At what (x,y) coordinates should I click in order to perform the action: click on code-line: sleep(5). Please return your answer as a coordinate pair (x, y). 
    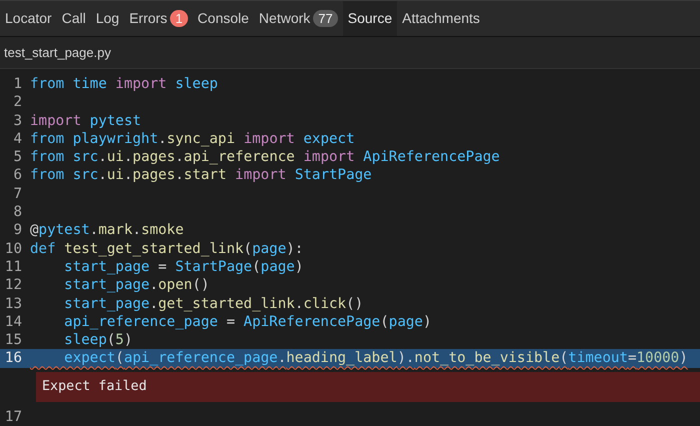
    Looking at the image, I should click on (98, 340).